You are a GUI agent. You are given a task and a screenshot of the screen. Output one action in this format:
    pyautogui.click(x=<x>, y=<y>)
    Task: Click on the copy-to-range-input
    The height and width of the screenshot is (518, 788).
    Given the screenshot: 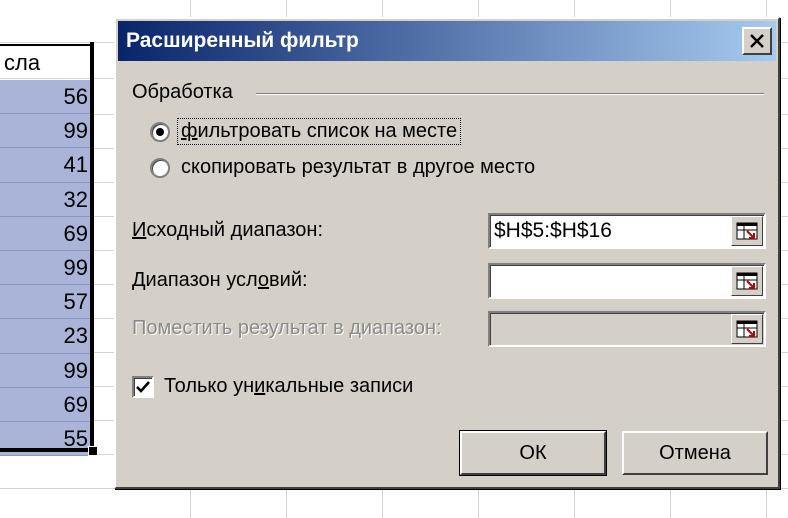 What is the action you would take?
    pyautogui.click(x=627, y=329)
    